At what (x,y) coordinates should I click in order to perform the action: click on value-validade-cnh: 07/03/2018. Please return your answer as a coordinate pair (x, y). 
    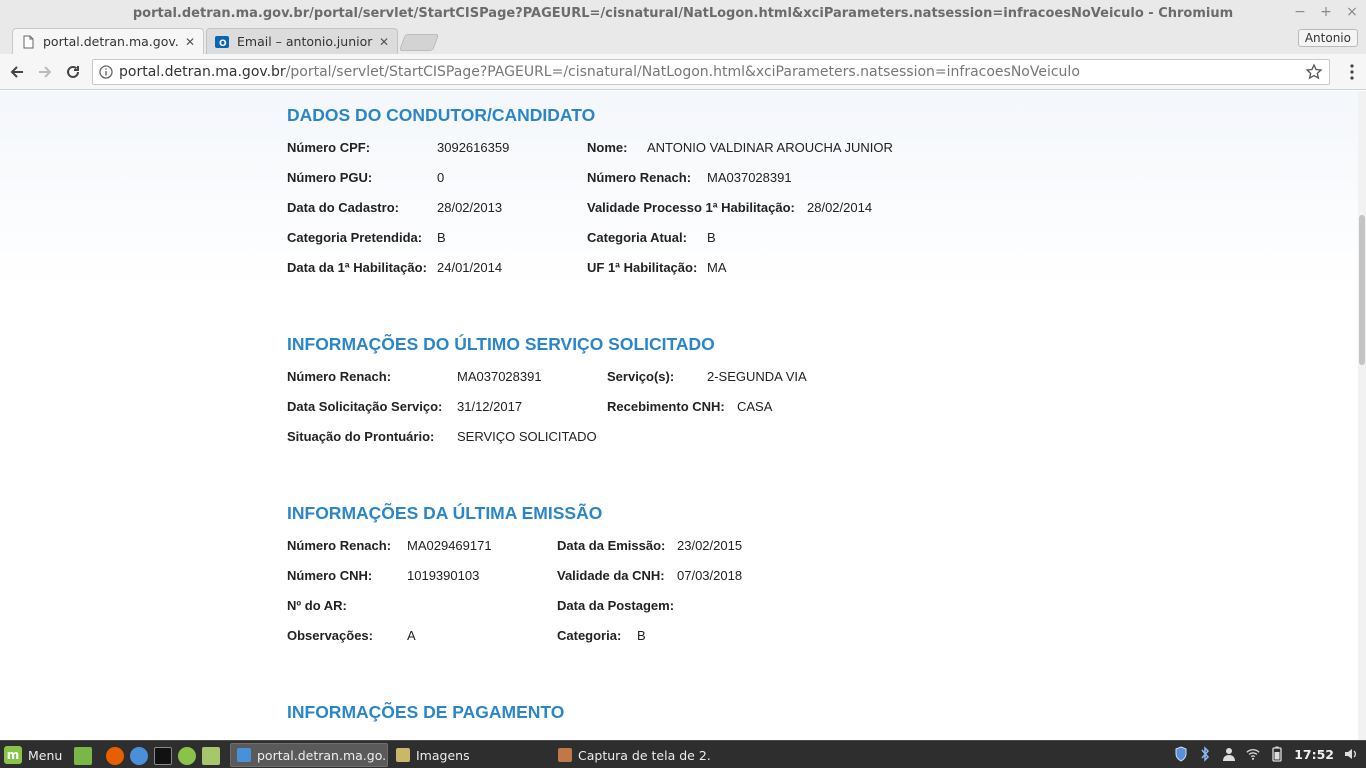
    Looking at the image, I should click on (710, 575).